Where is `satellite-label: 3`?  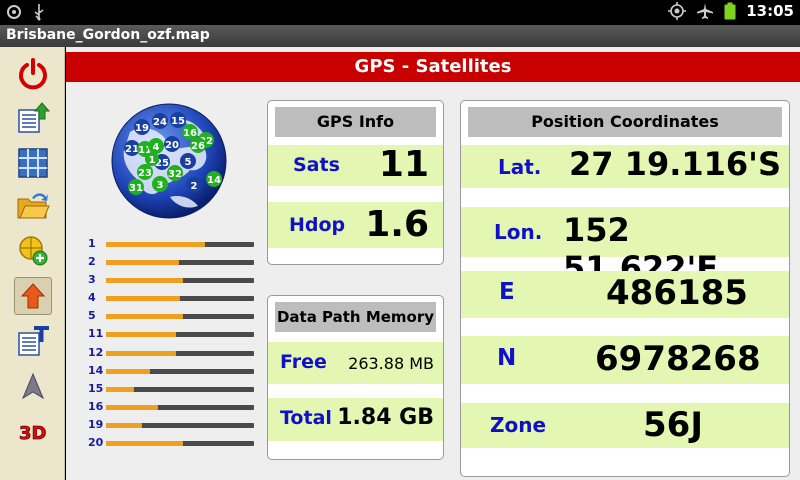 satellite-label: 3 is located at coordinates (160, 185).